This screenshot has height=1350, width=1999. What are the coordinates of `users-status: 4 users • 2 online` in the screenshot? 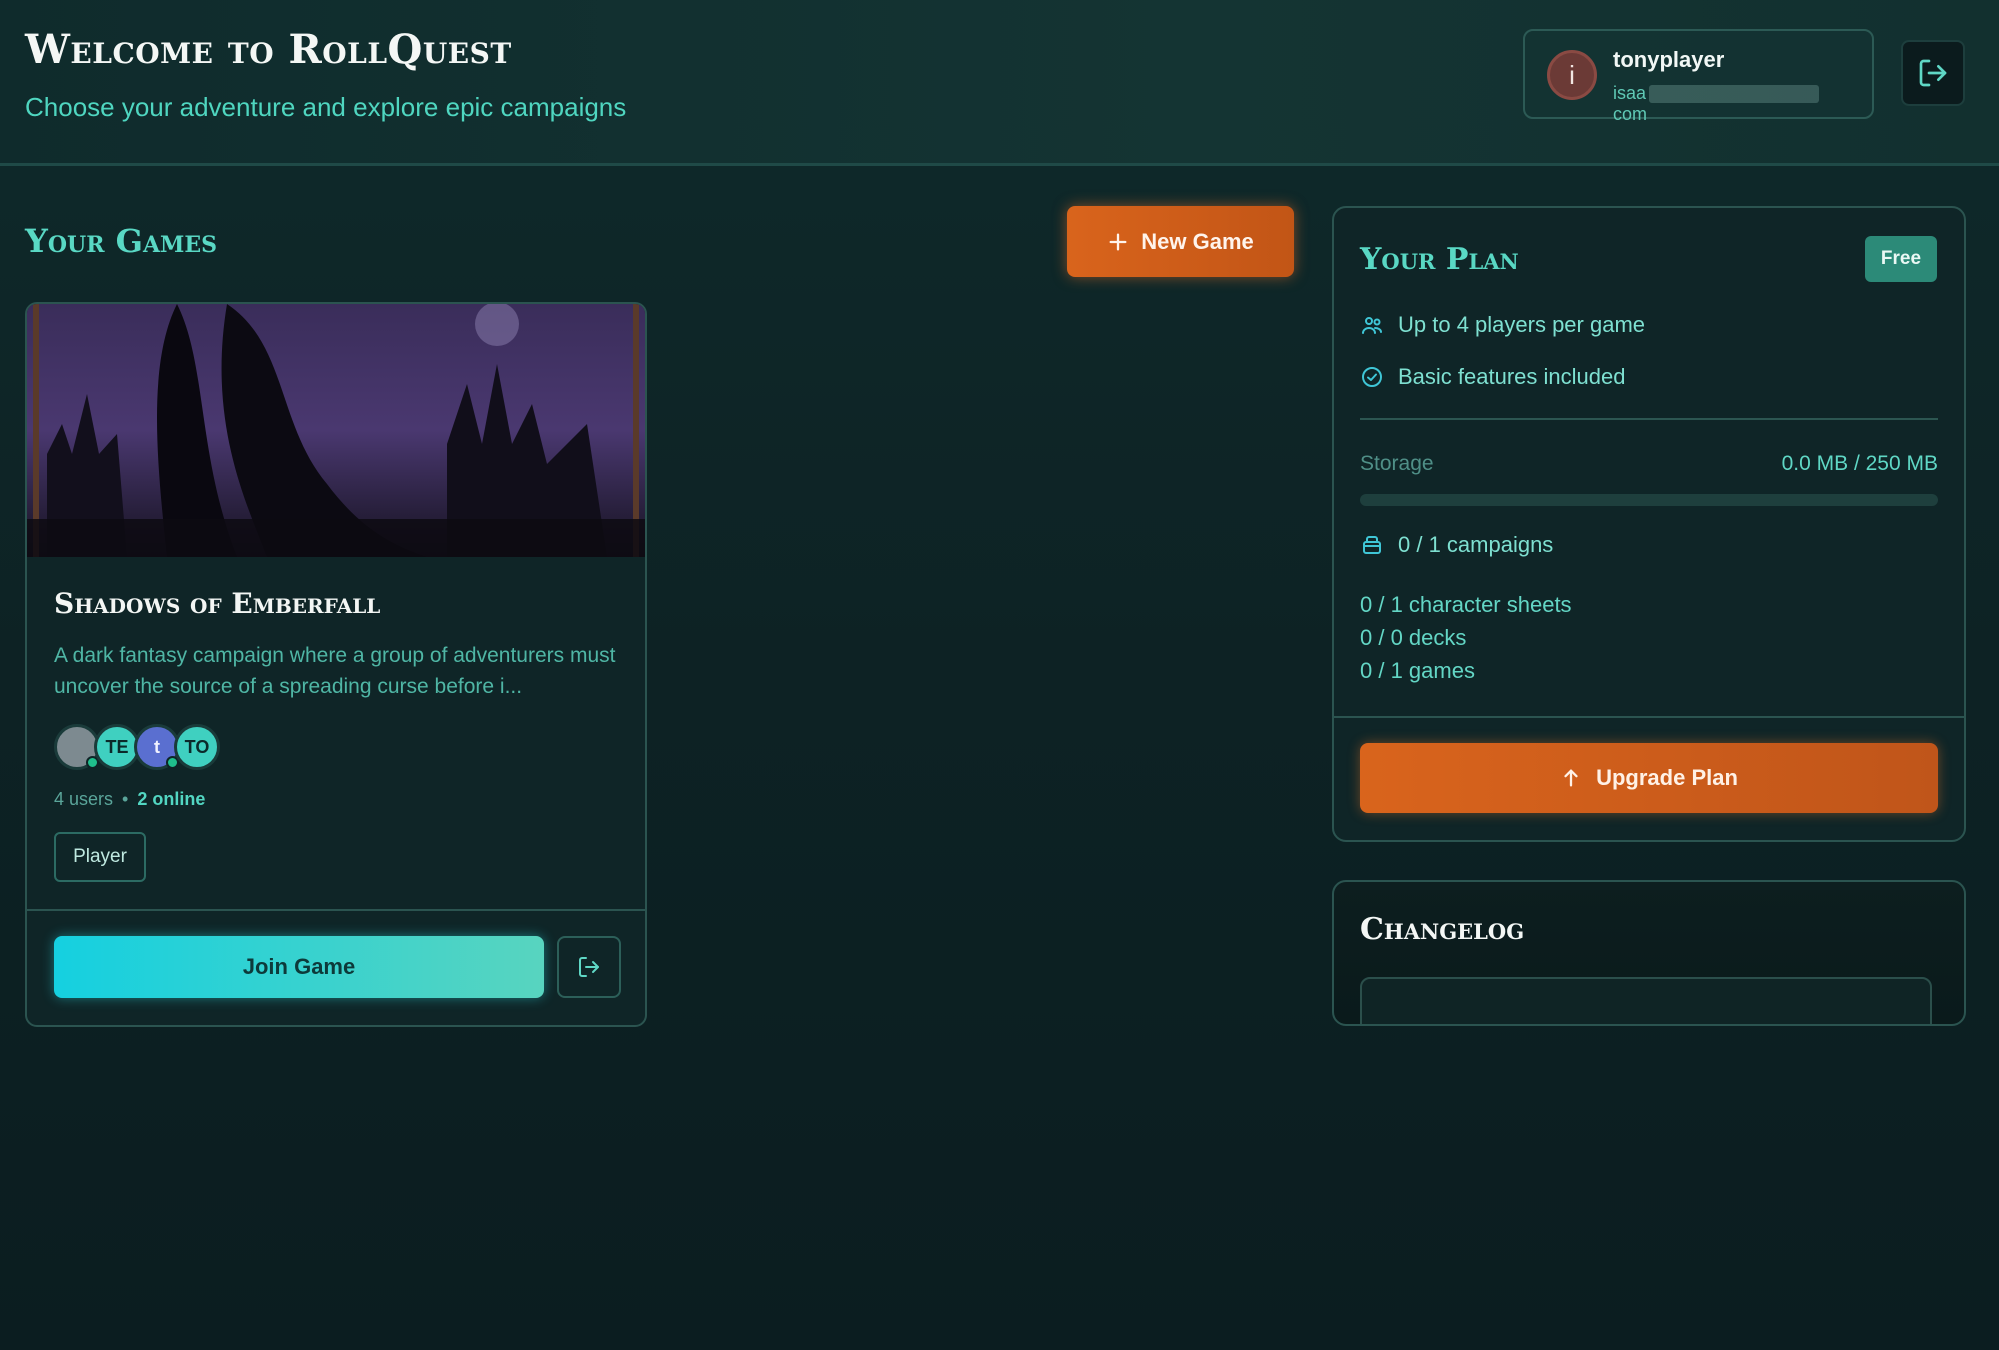 It's located at (129, 799).